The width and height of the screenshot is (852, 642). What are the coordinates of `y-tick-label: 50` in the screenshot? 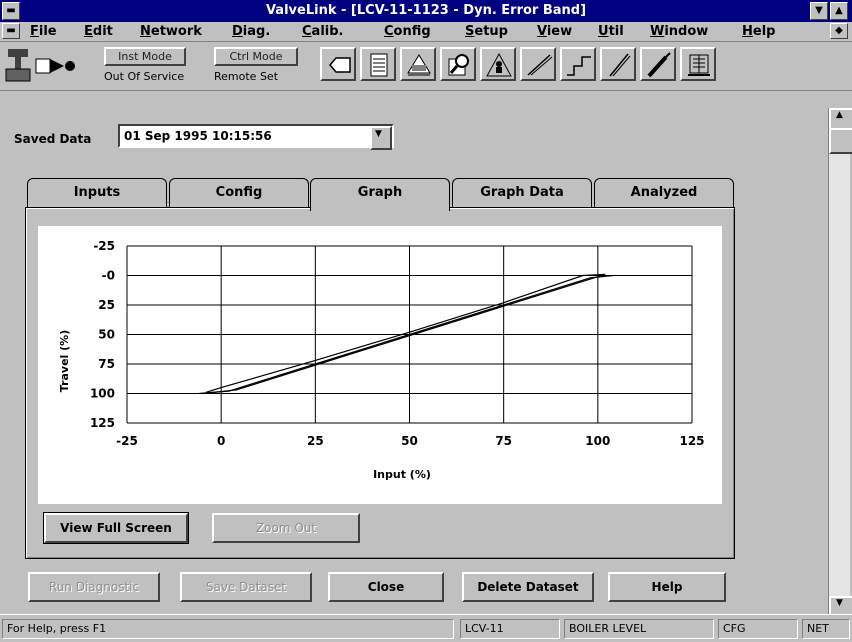 It's located at (106, 335).